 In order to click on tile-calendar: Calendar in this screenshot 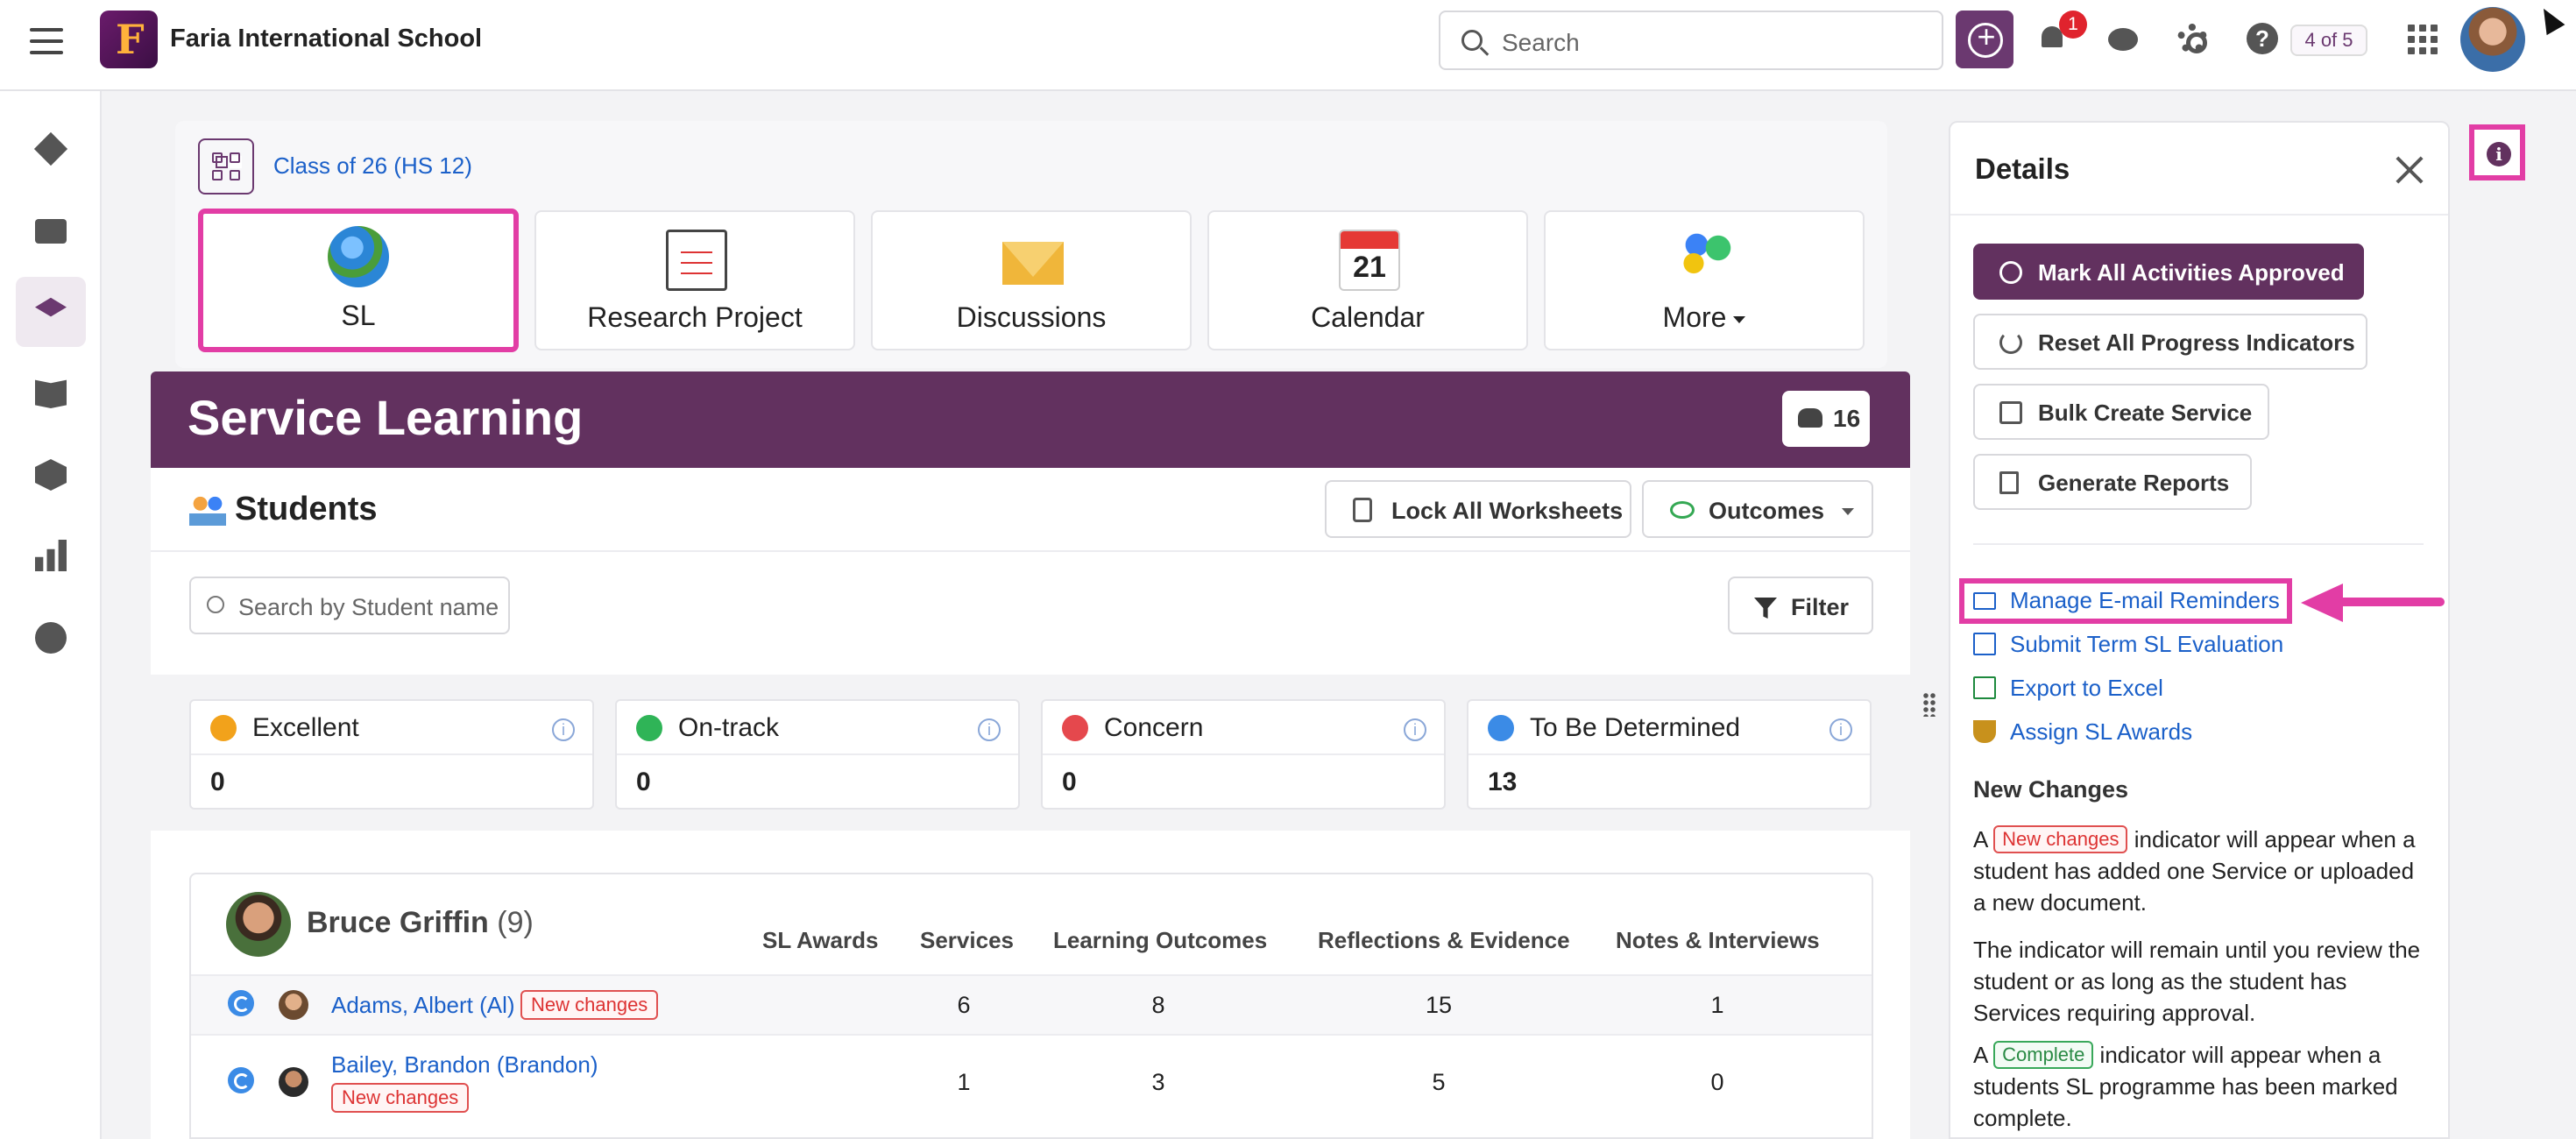, I will do `click(1367, 280)`.